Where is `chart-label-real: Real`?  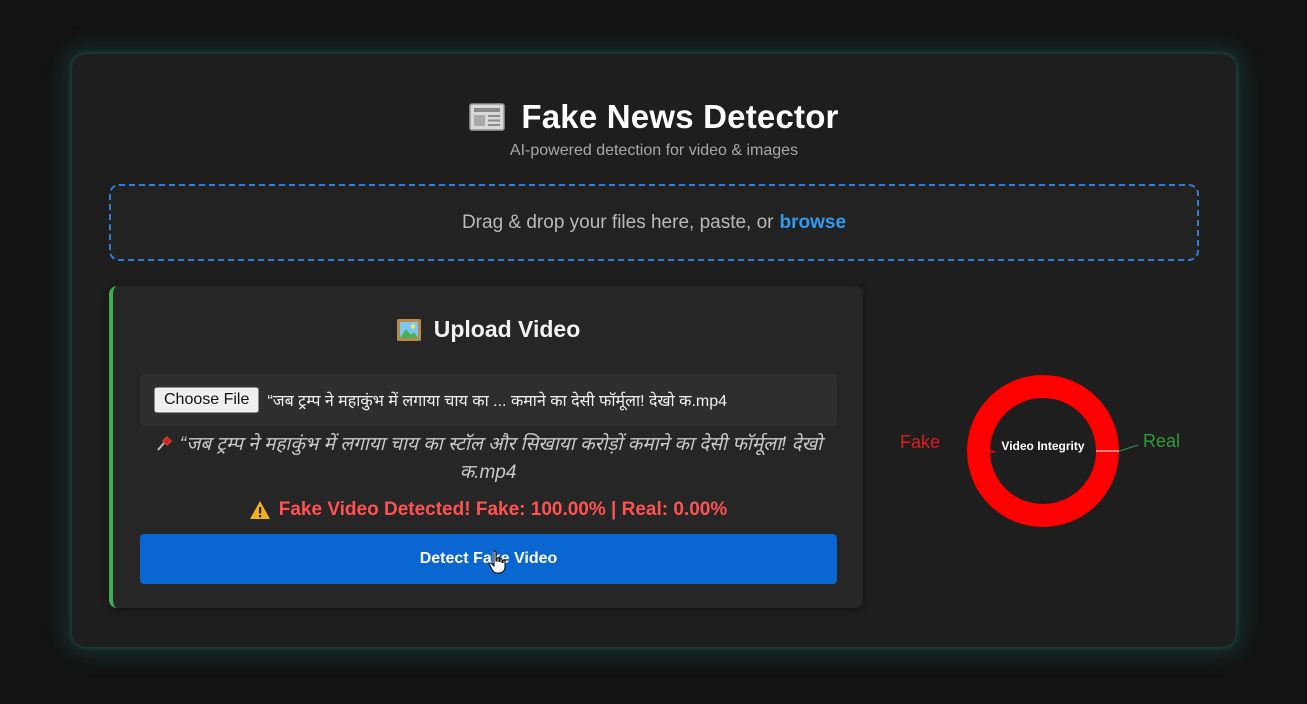
chart-label-real: Real is located at coordinates (1162, 441).